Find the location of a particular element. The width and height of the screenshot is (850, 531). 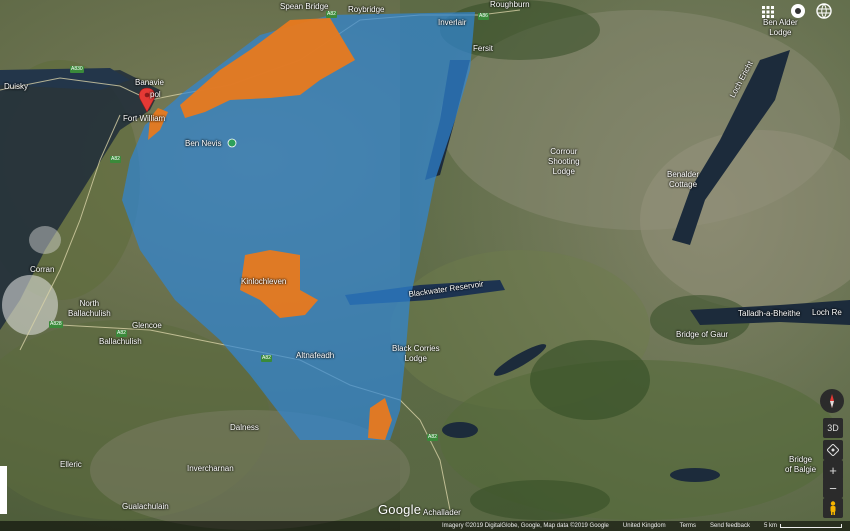

label-corrour-shooting-lodge: Corrour Shooting Lodge is located at coordinates (564, 161).